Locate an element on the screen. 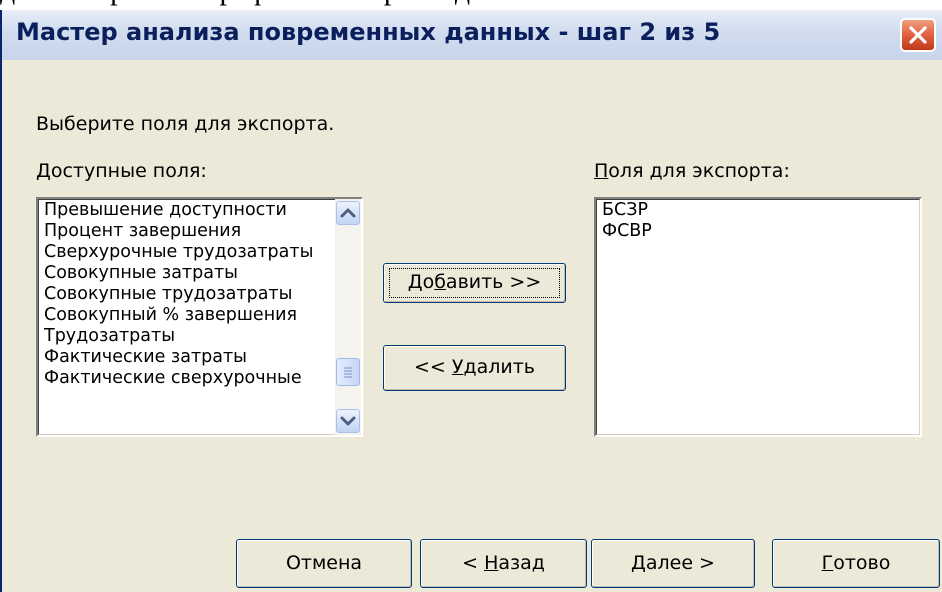 The height and width of the screenshot is (592, 942). arrow-down-icon is located at coordinates (348, 421).